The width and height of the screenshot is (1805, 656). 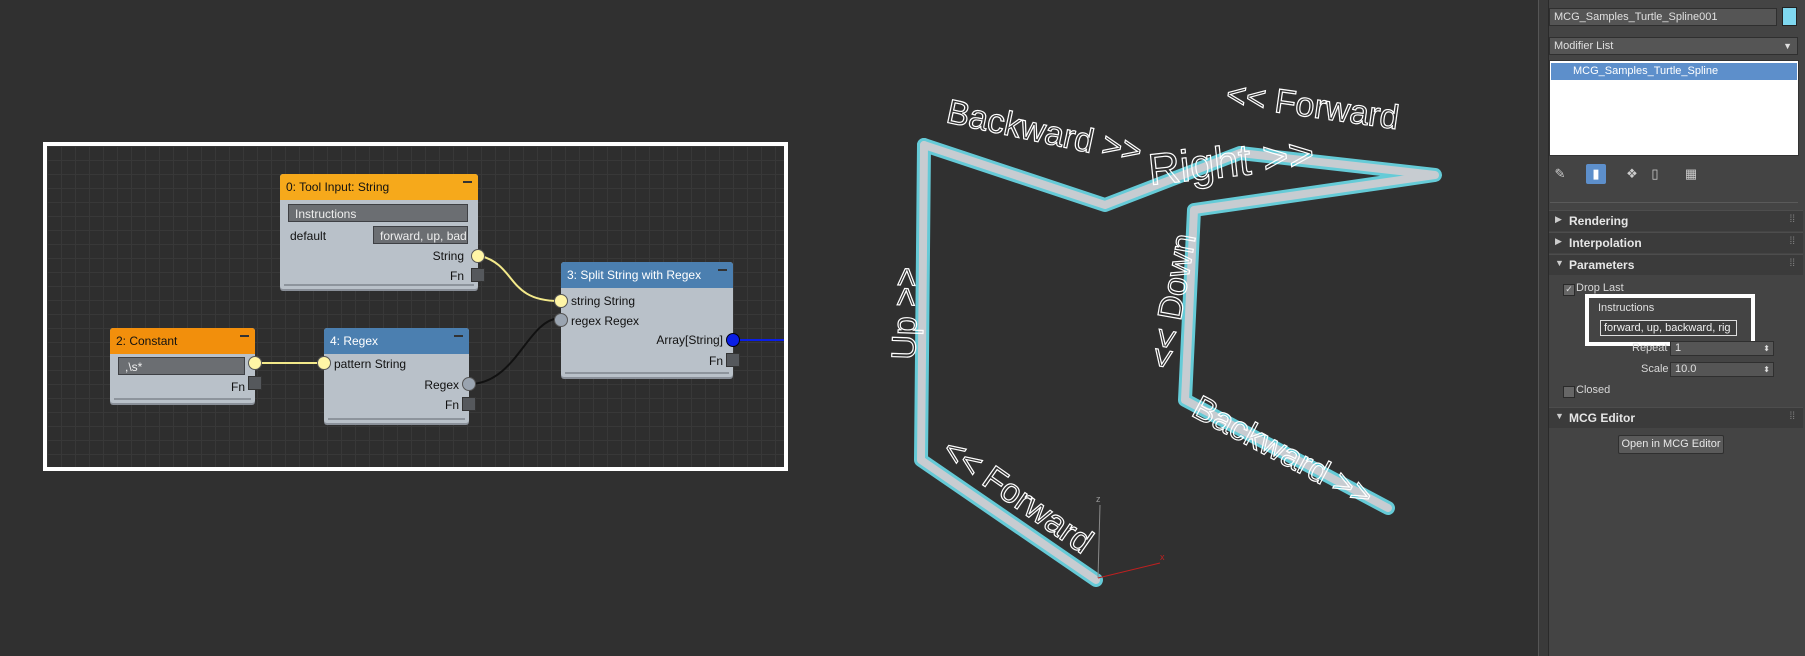 What do you see at coordinates (1673, 46) in the screenshot?
I see `modifier-list-dropdown: Modifier List ▼` at bounding box center [1673, 46].